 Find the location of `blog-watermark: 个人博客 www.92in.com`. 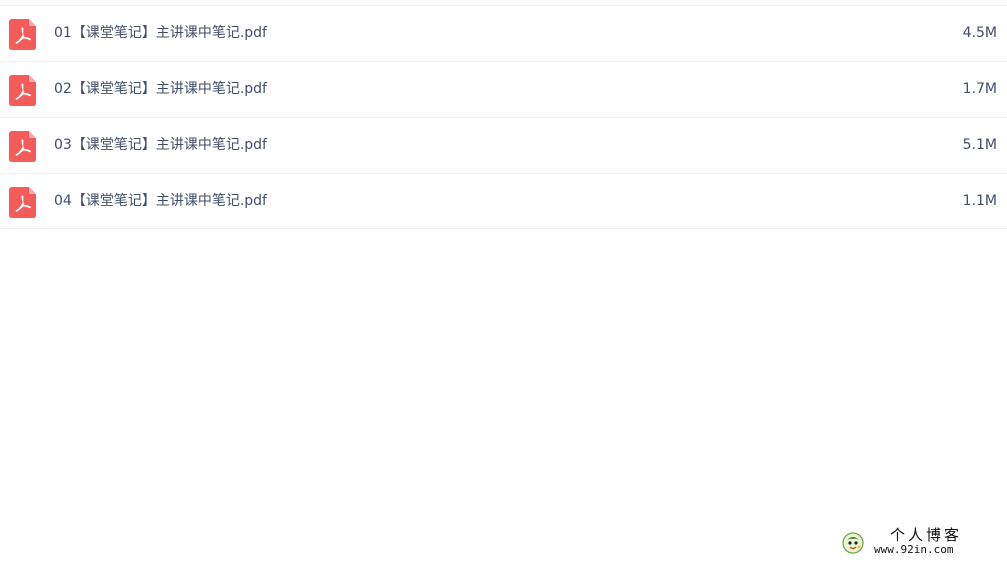

blog-watermark: 个人博客 www.92in.com is located at coordinates (920, 542).